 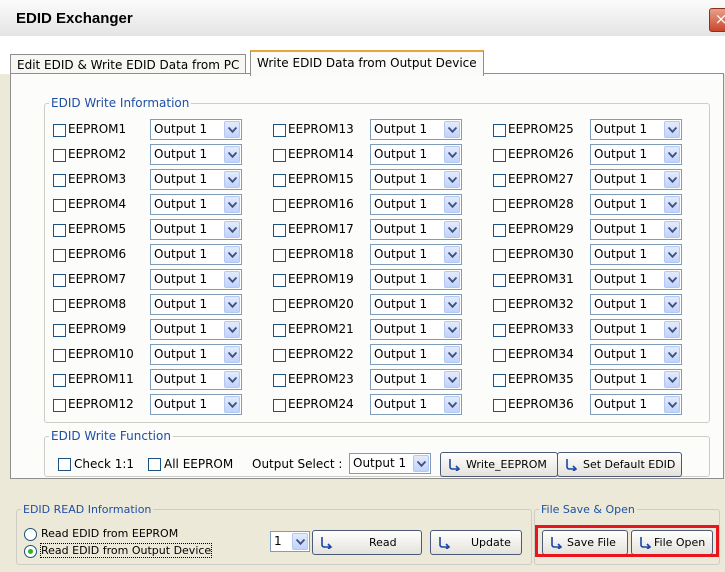 What do you see at coordinates (619, 464) in the screenshot?
I see `set-default-edid-button: Set Default EDID` at bounding box center [619, 464].